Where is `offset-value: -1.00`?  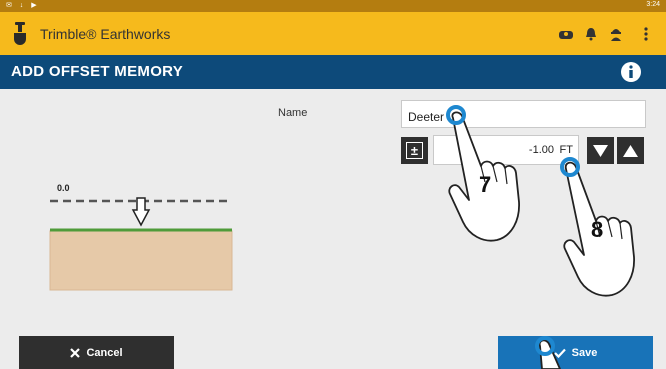 offset-value: -1.00 is located at coordinates (541, 150).